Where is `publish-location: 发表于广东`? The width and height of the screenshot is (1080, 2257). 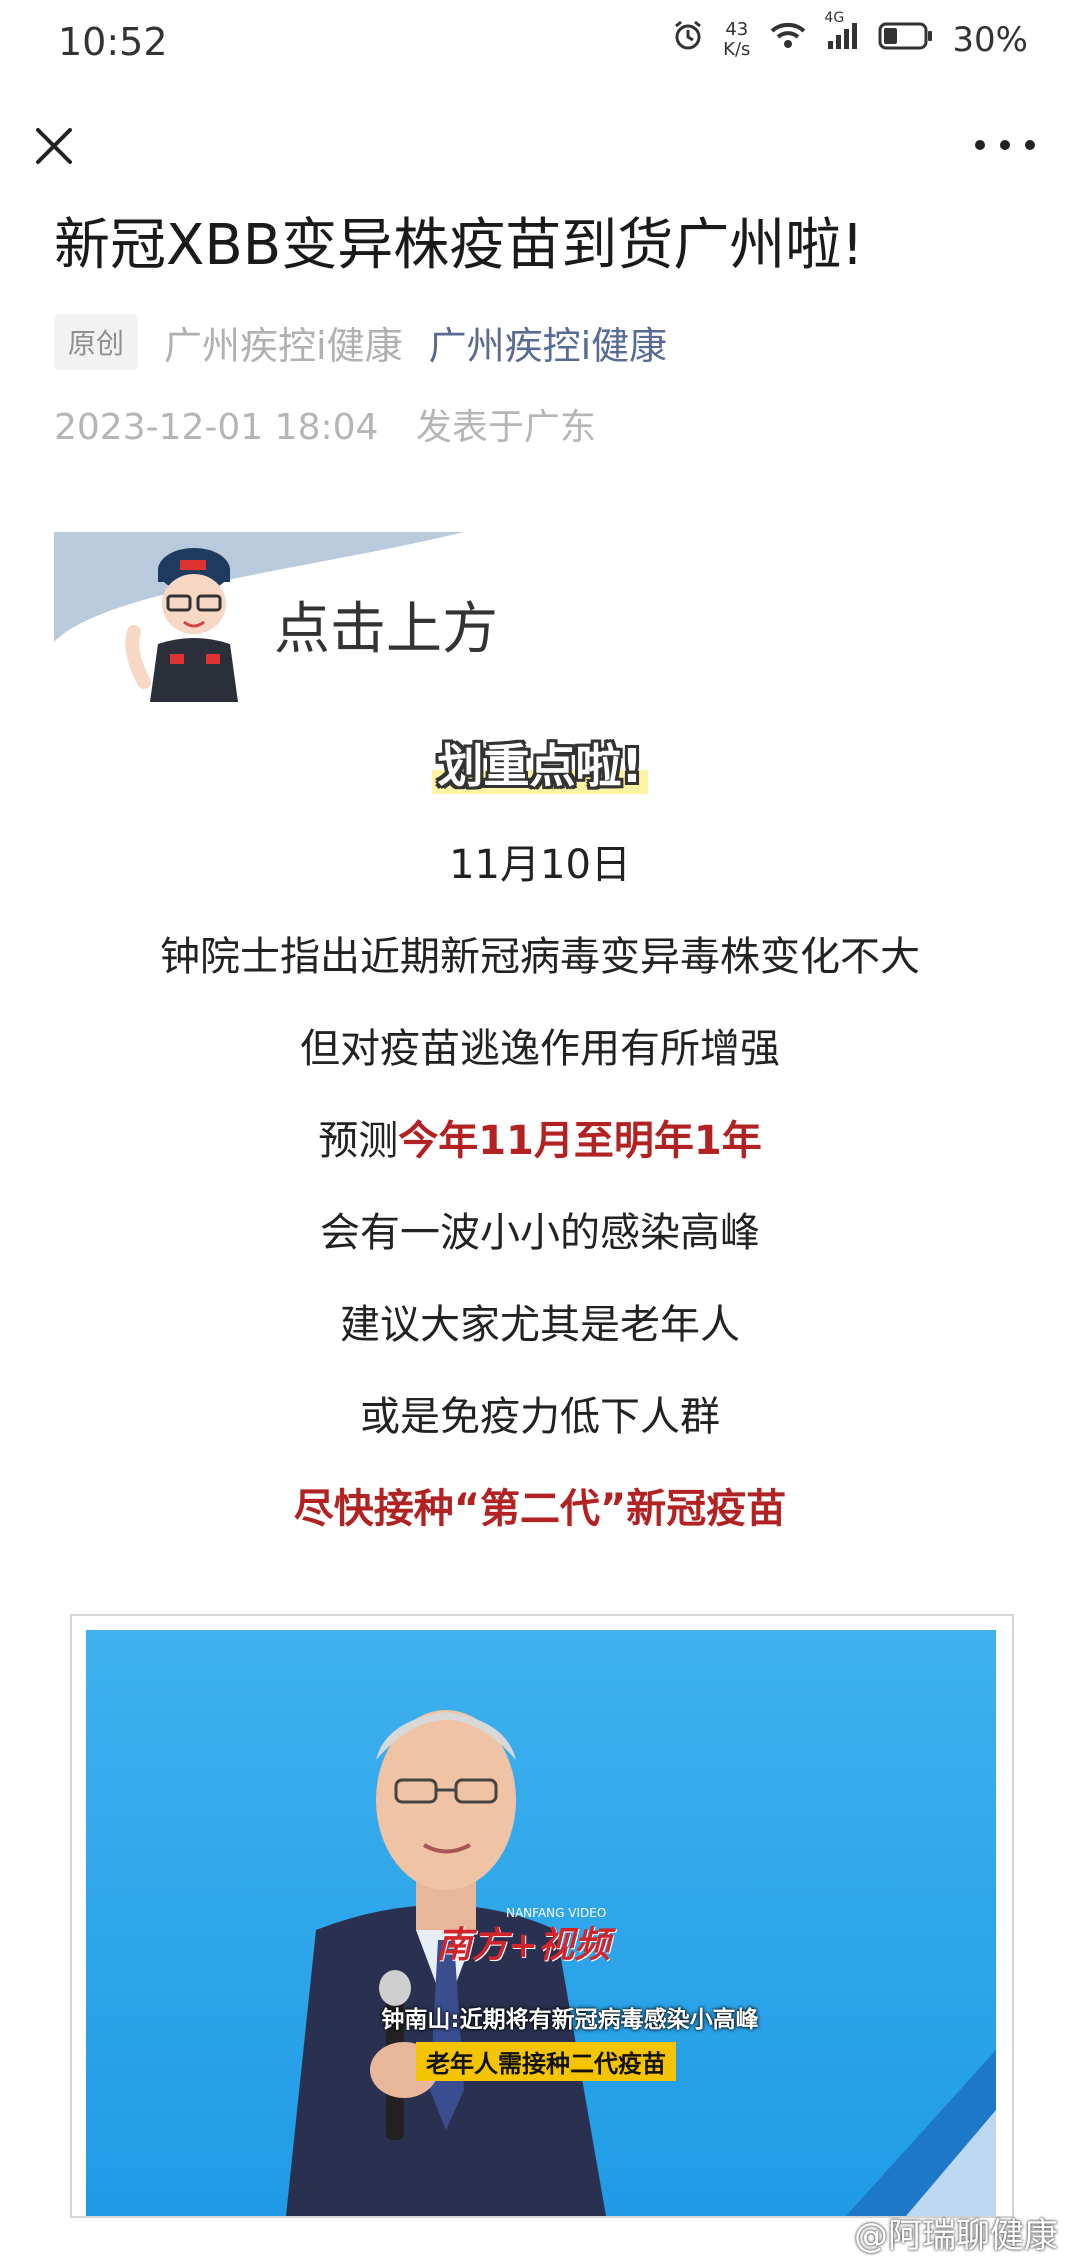
publish-location: 发表于广东 is located at coordinates (505, 427).